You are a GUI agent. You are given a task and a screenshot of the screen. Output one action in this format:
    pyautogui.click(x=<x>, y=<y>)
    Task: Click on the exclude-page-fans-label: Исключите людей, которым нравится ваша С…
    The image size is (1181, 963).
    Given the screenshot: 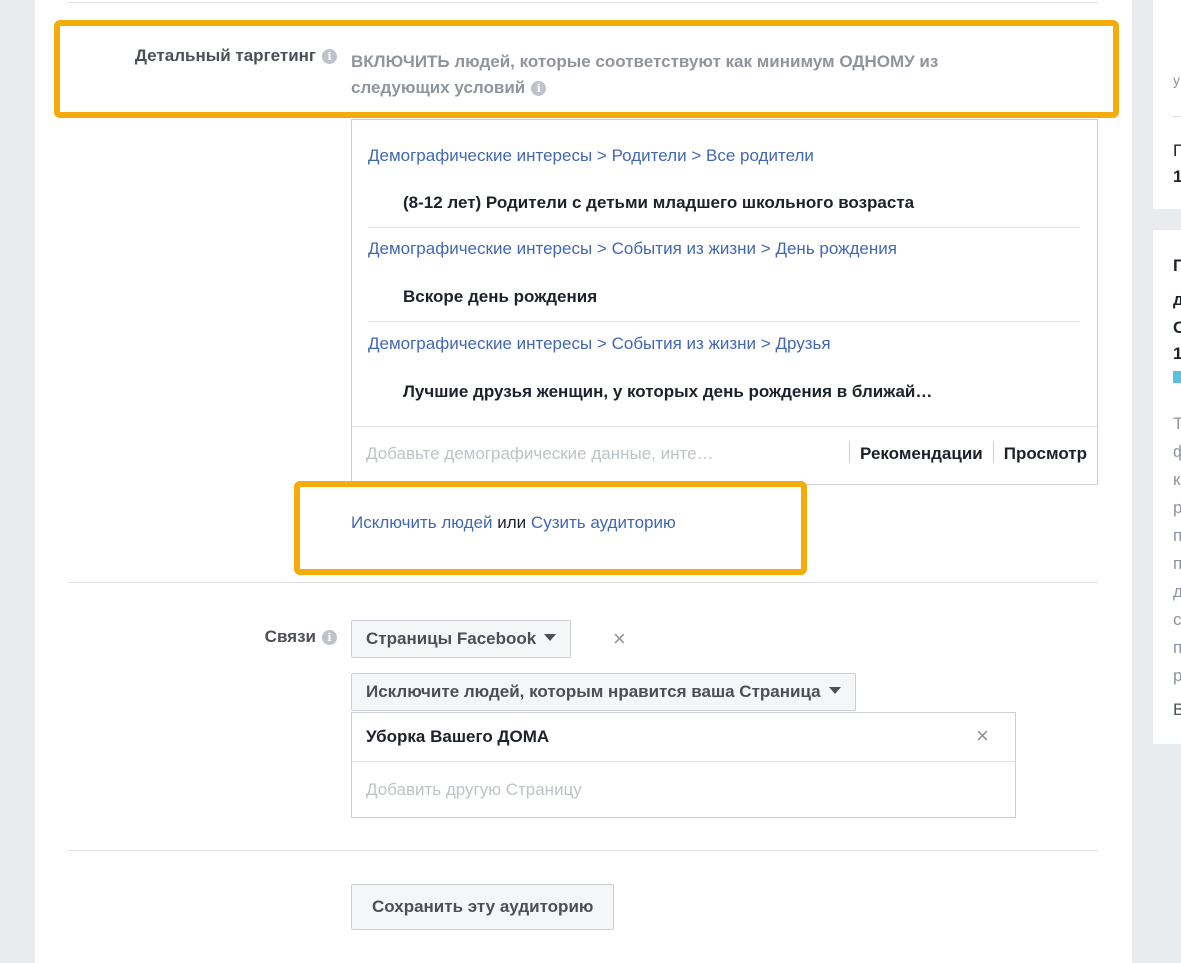 What is the action you would take?
    pyautogui.click(x=593, y=691)
    